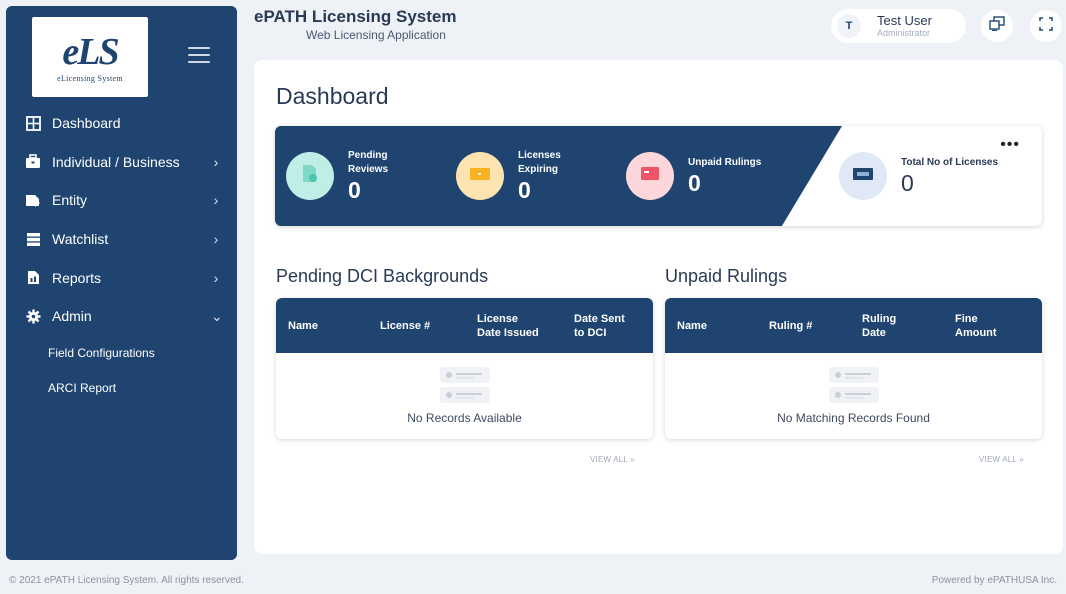 This screenshot has height=594, width=1066. I want to click on sidebar-item-watchlist: Watchlist ›, so click(121, 239).